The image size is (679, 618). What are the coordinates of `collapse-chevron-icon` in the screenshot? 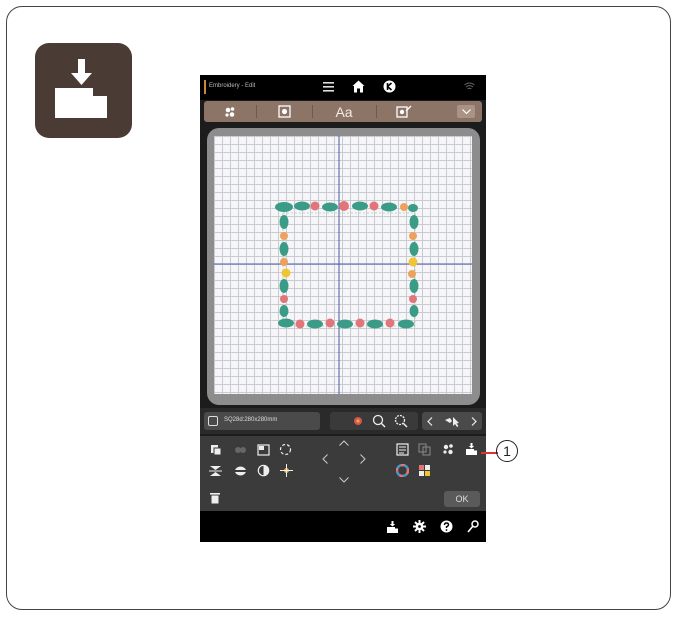 It's located at (466, 111).